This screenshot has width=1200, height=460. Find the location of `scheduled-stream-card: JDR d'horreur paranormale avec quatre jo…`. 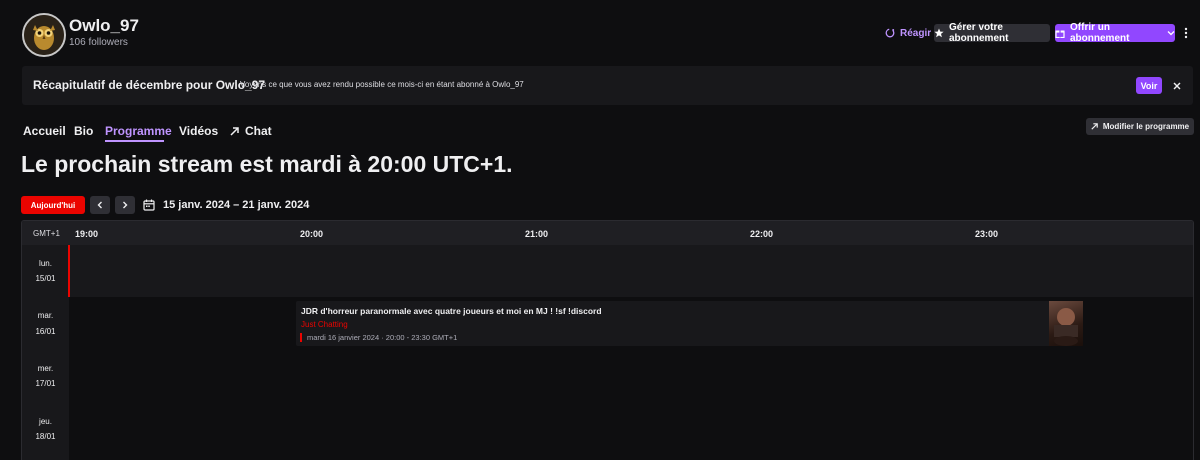

scheduled-stream-card: JDR d'horreur paranormale avec quatre jo… is located at coordinates (689, 323).